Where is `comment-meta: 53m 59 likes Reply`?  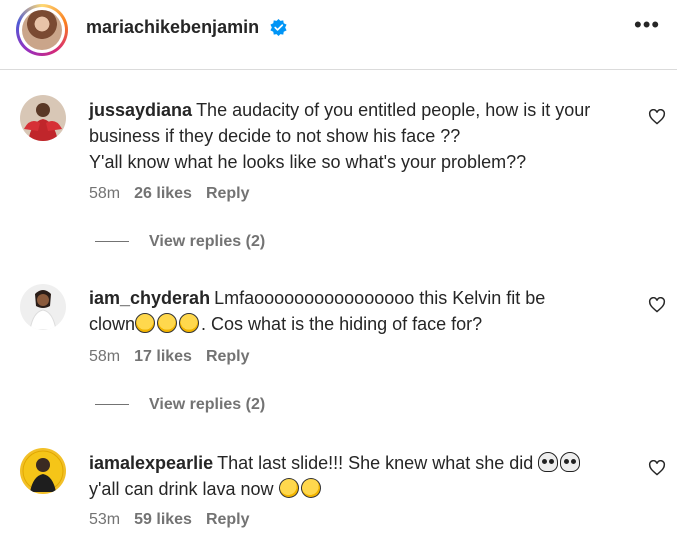 comment-meta: 53m 59 likes Reply is located at coordinates (176, 520).